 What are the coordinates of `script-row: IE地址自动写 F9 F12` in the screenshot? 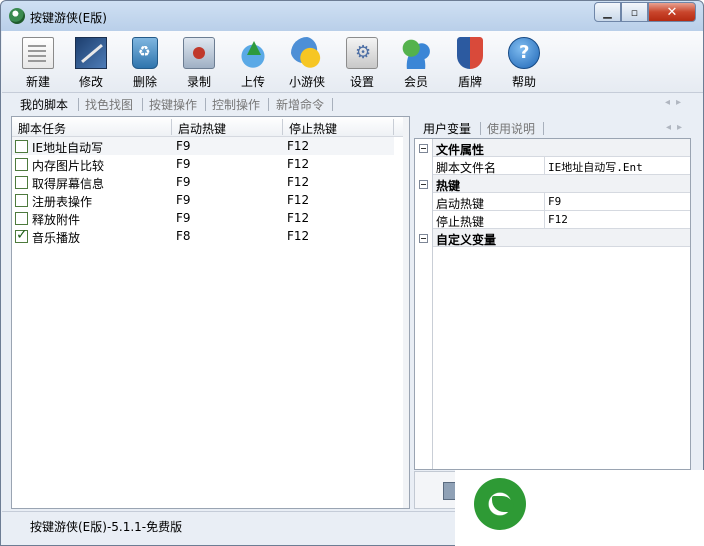 It's located at (203, 146).